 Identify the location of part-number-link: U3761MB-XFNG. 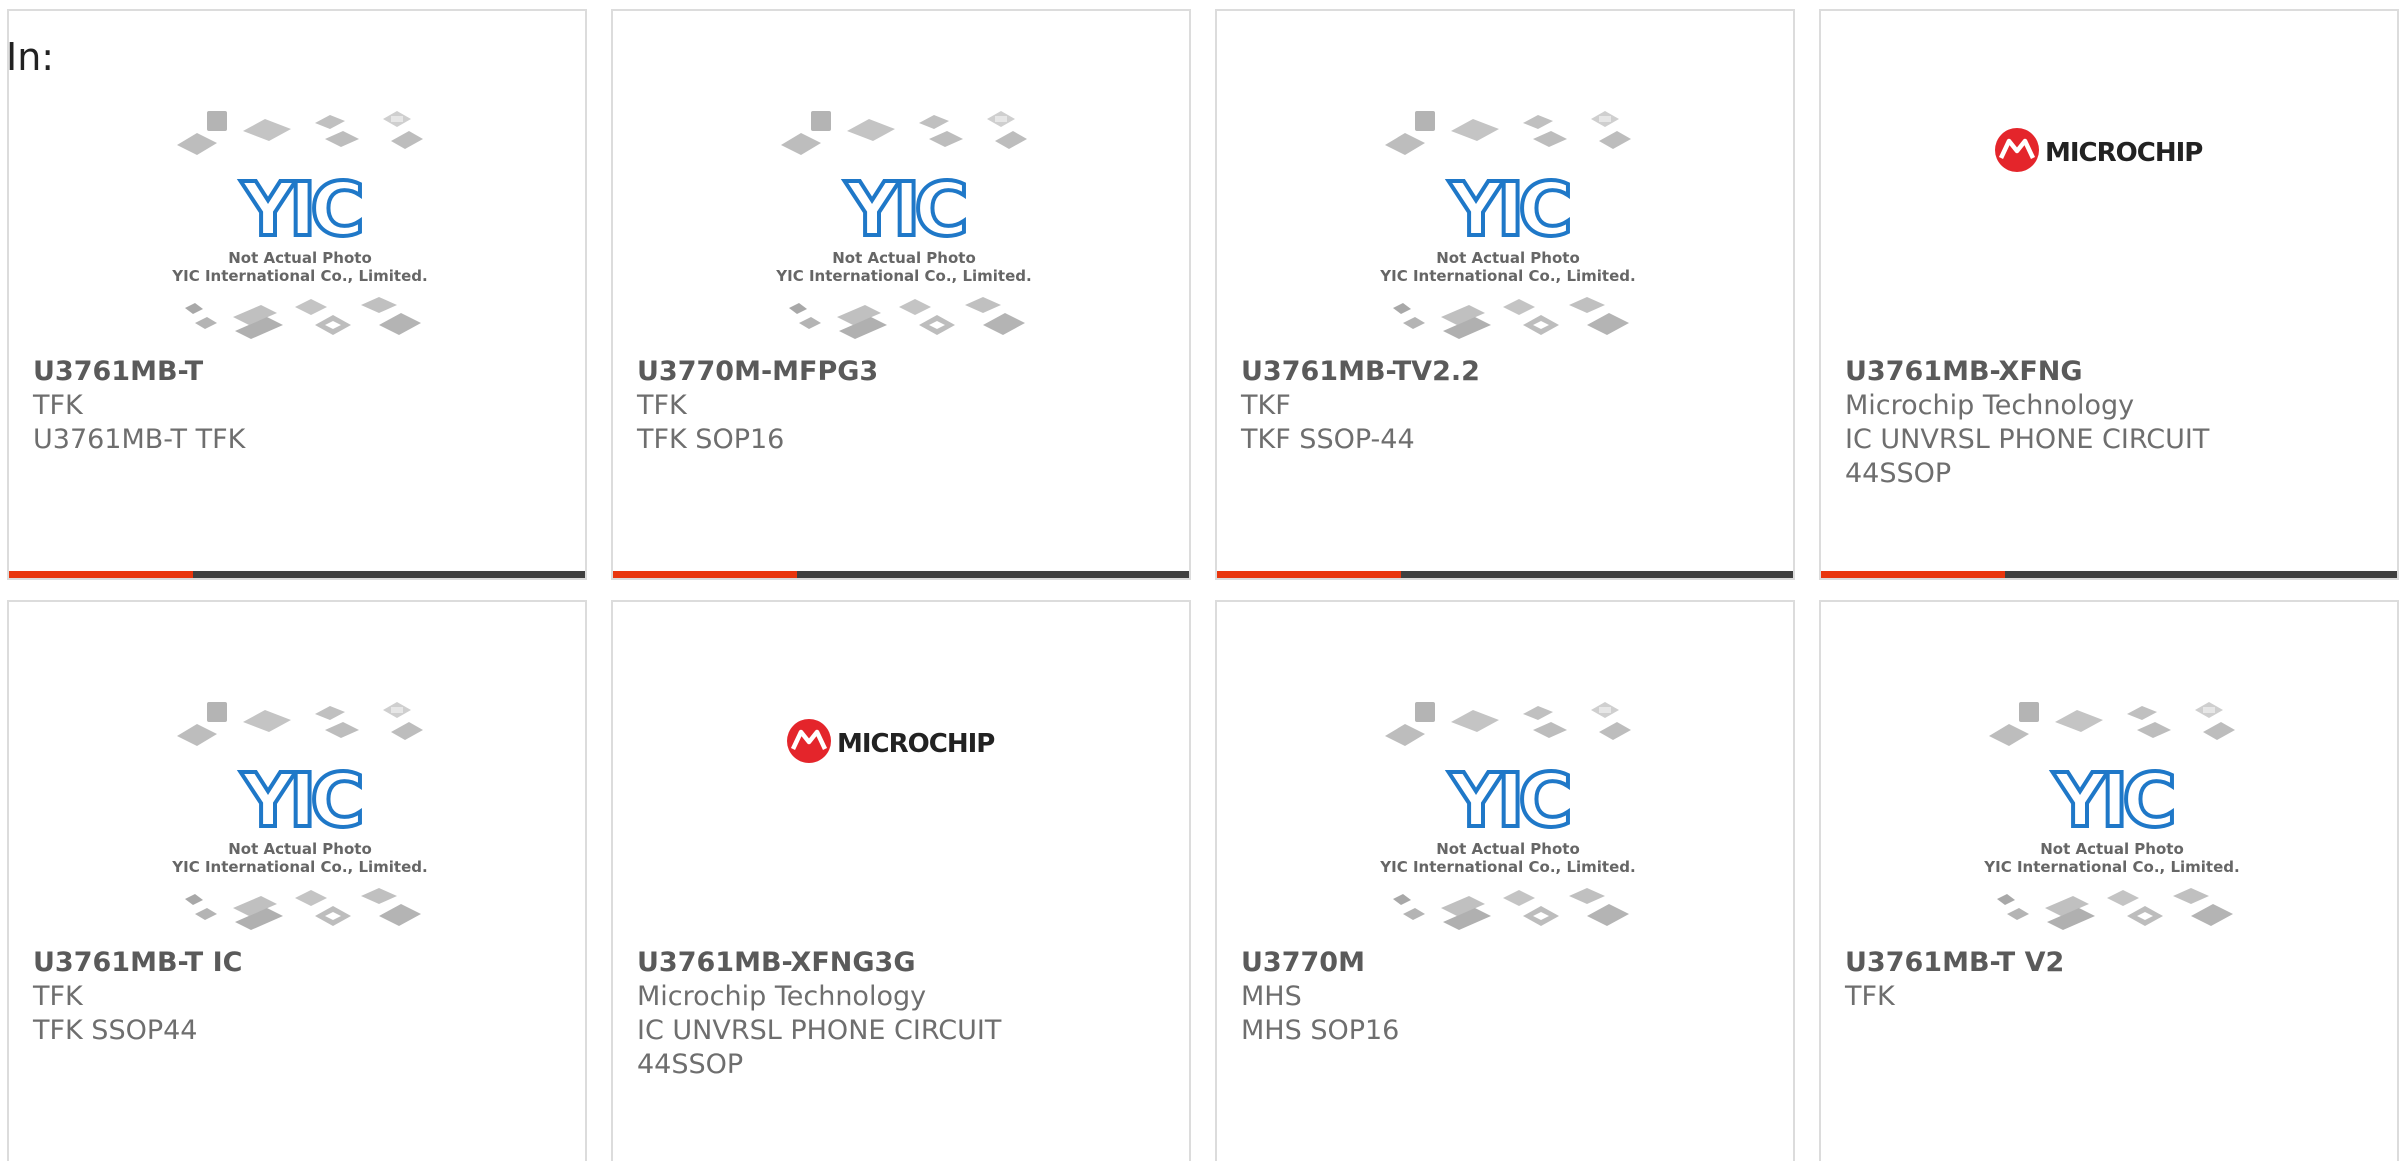
(2111, 372).